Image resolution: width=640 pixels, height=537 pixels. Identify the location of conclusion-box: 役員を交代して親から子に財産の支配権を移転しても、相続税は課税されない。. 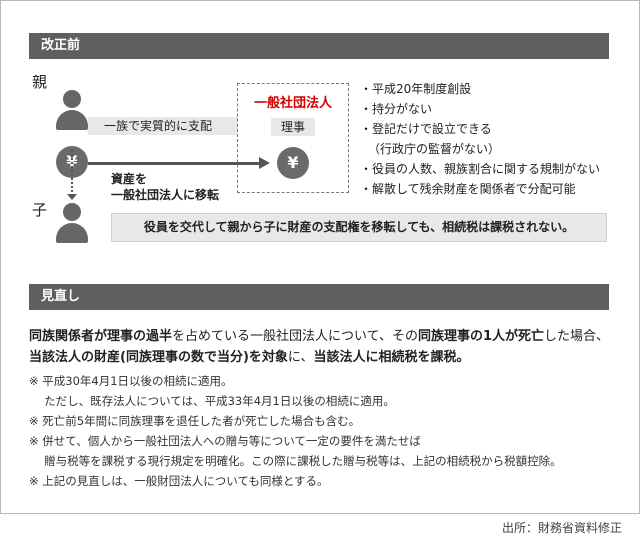
(359, 227).